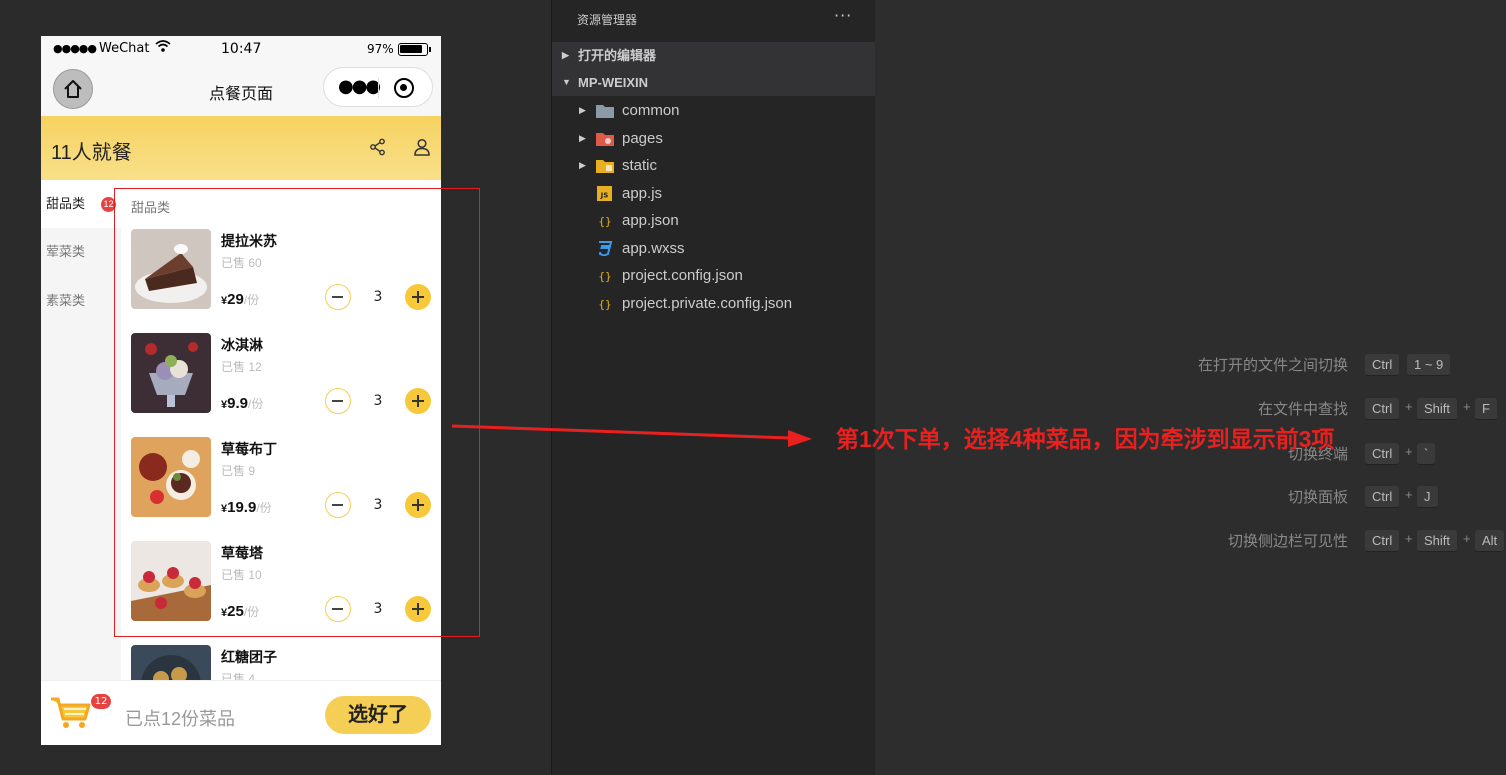 This screenshot has width=1506, height=775. What do you see at coordinates (713, 303) in the screenshot?
I see `tree-item-project-private-config: {} project.private.config.json` at bounding box center [713, 303].